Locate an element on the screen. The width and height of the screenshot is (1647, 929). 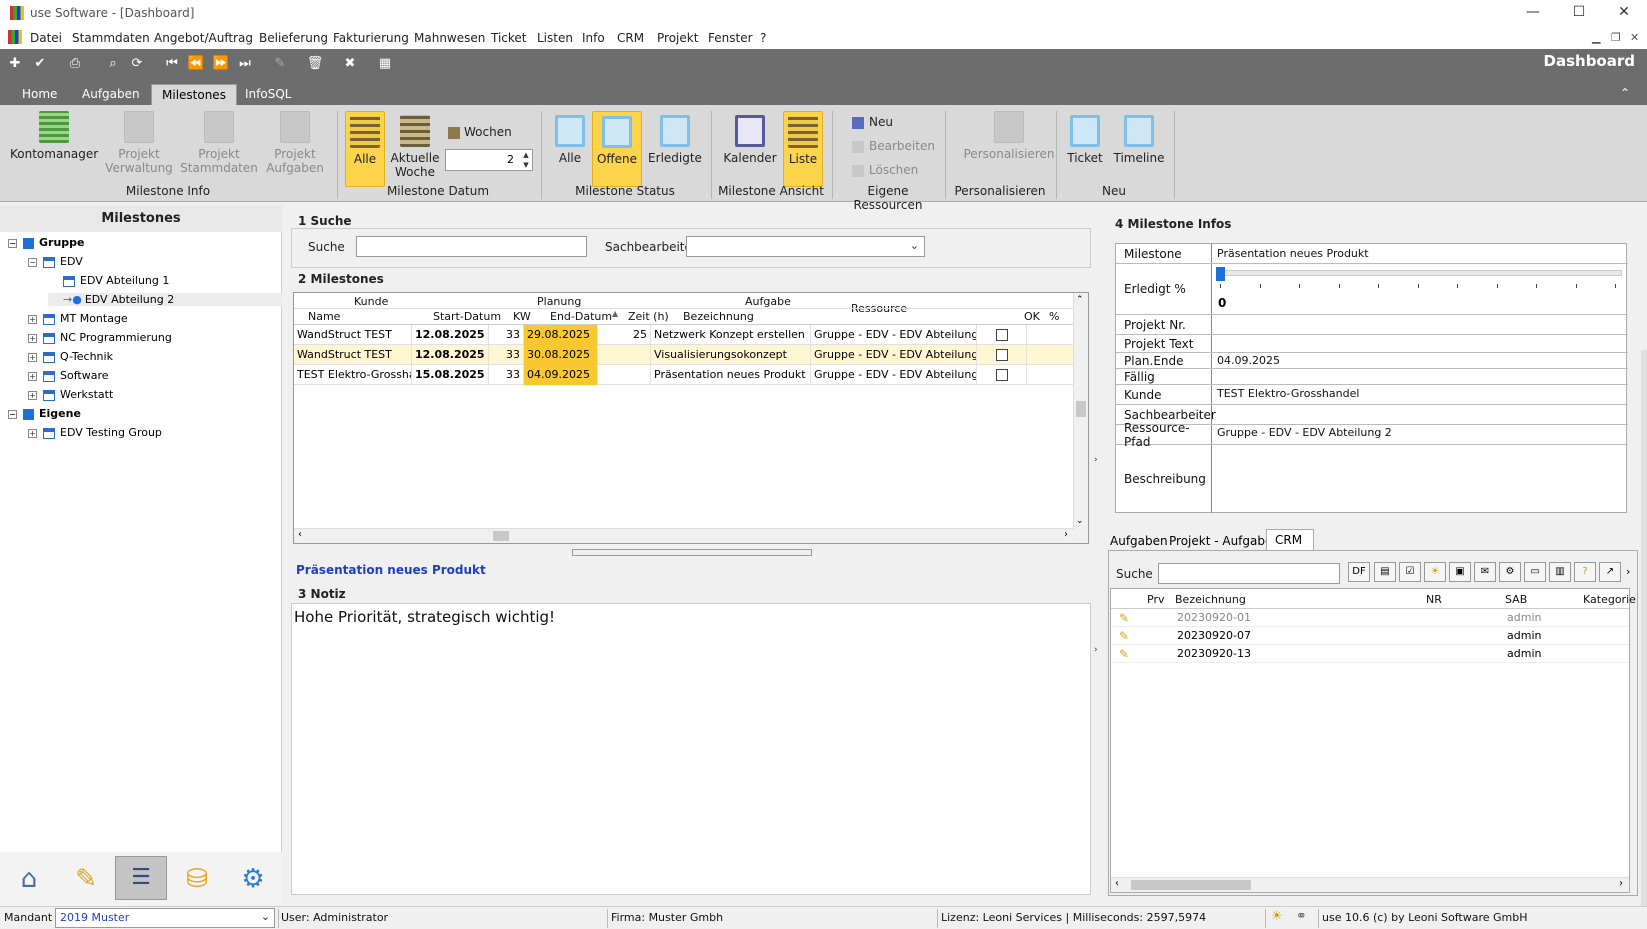
print-icon: ⎙ is located at coordinates (75, 64).